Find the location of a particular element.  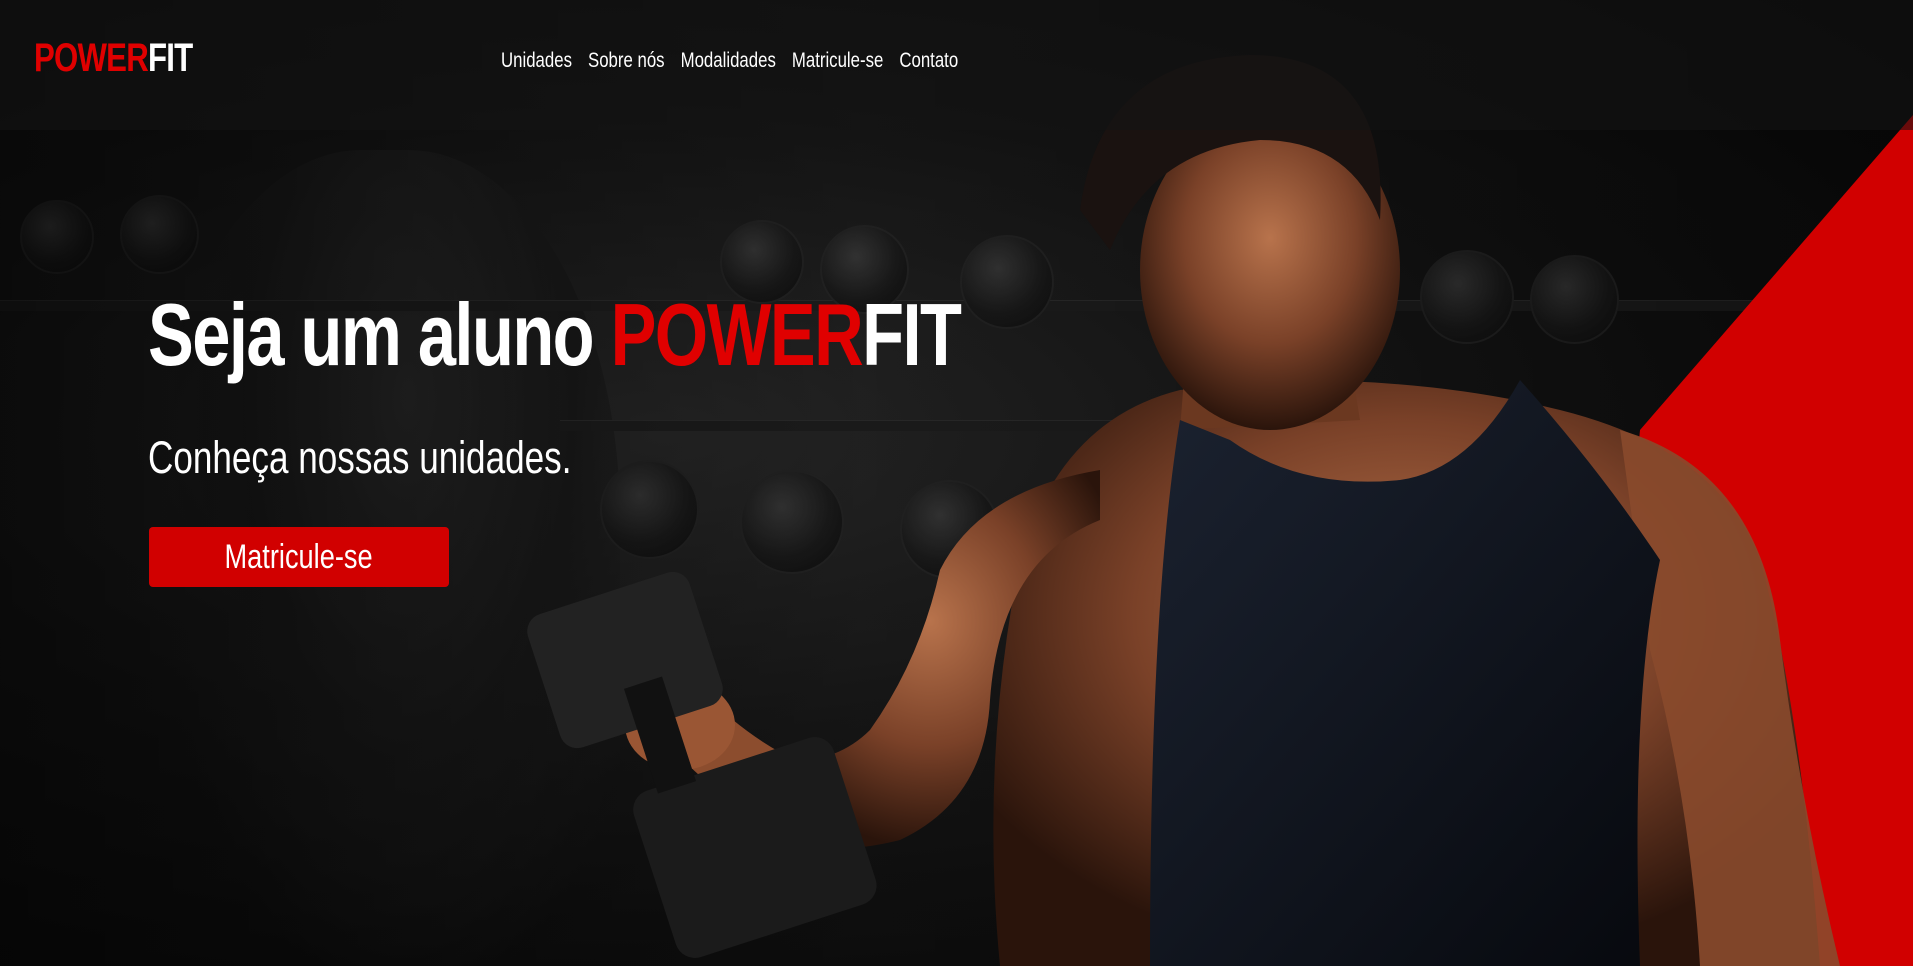

nav-link-unidades: Unidades is located at coordinates (536, 61).